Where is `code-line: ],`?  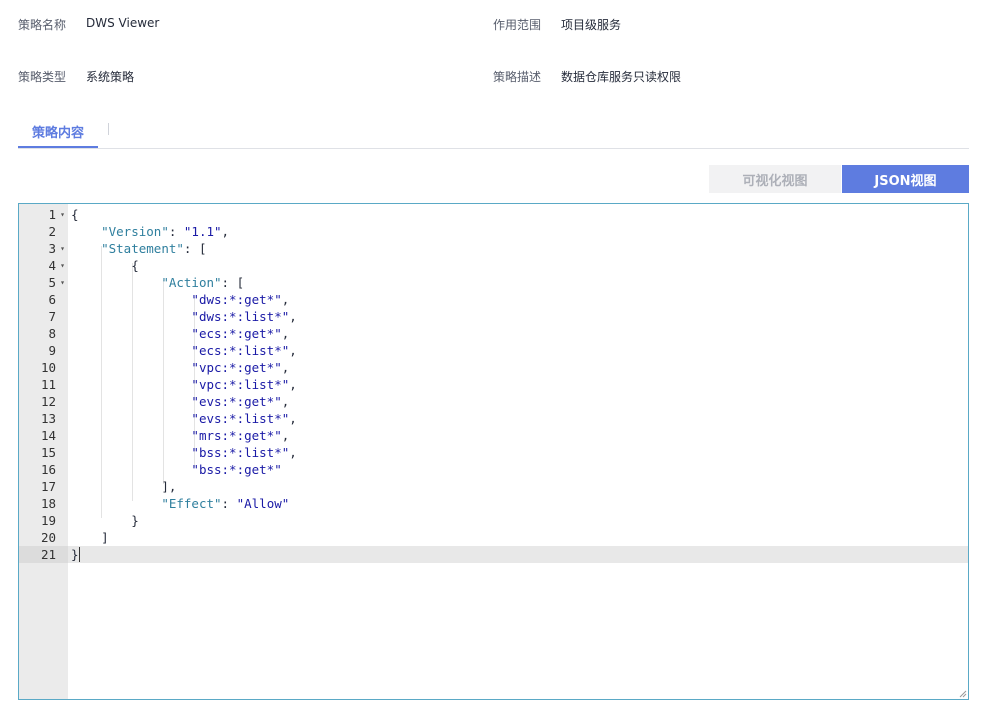 code-line: ], is located at coordinates (518, 486).